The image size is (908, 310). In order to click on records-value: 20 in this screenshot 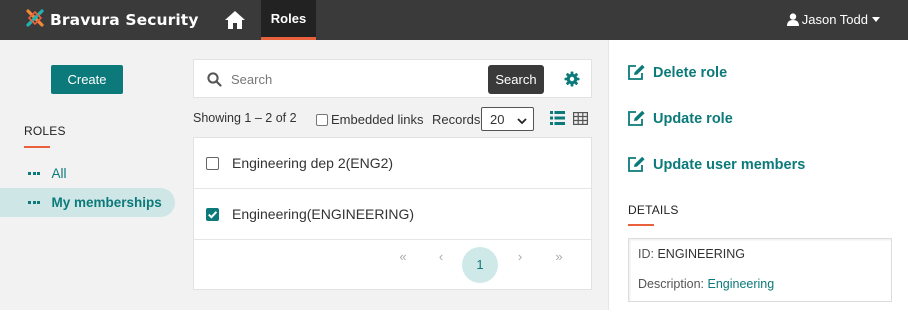, I will do `click(497, 119)`.